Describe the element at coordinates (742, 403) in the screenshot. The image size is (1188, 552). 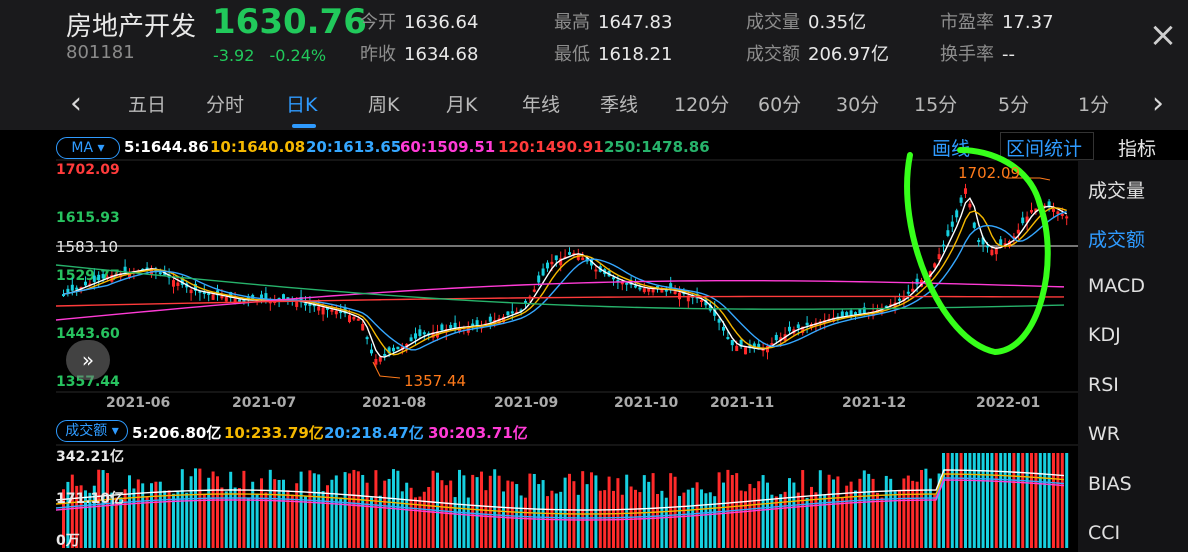
I see `date-label: 2021-11` at that location.